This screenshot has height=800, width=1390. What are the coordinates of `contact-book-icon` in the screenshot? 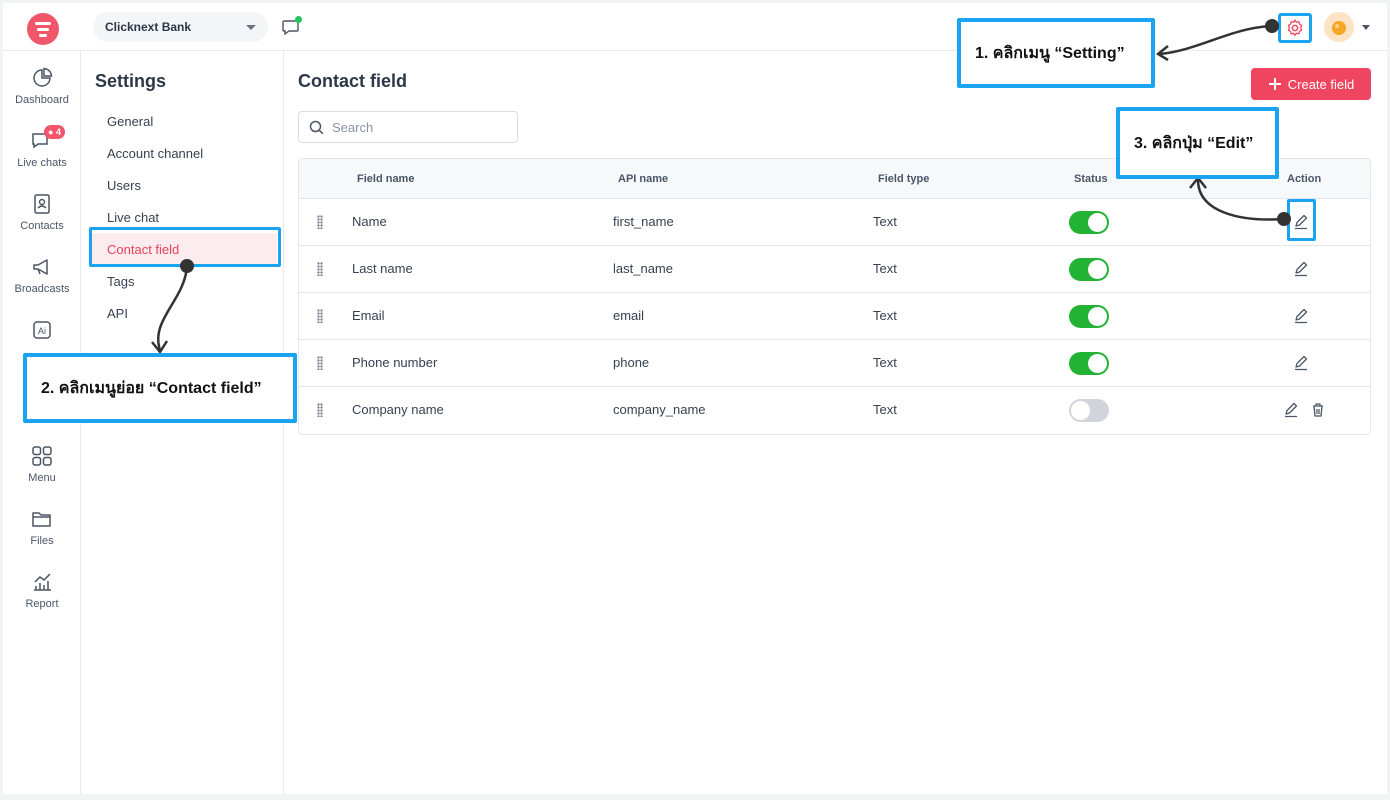 It's located at (42, 204).